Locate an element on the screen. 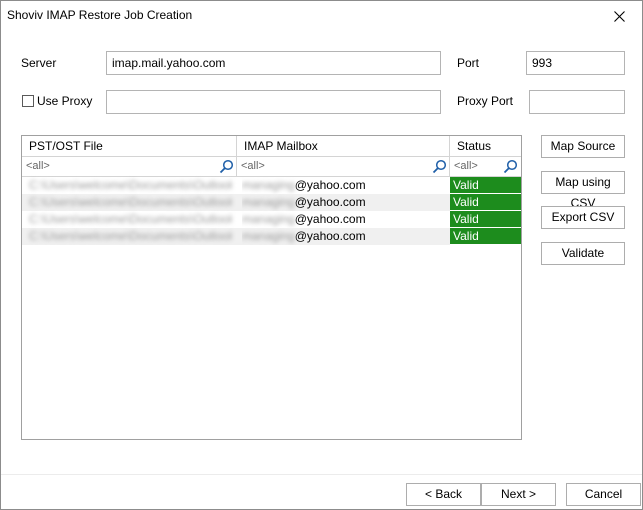 The height and width of the screenshot is (510, 643). grid-filter-row is located at coordinates (271, 167).